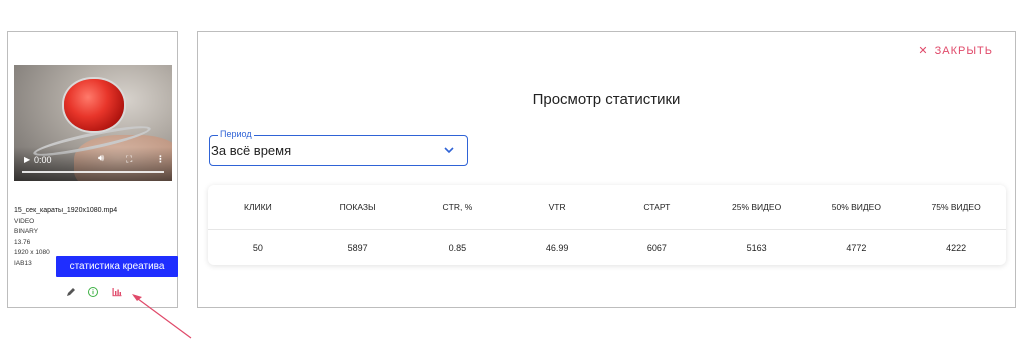 This screenshot has height=340, width=1024. What do you see at coordinates (923, 51) in the screenshot?
I see `close-icon: ✕` at bounding box center [923, 51].